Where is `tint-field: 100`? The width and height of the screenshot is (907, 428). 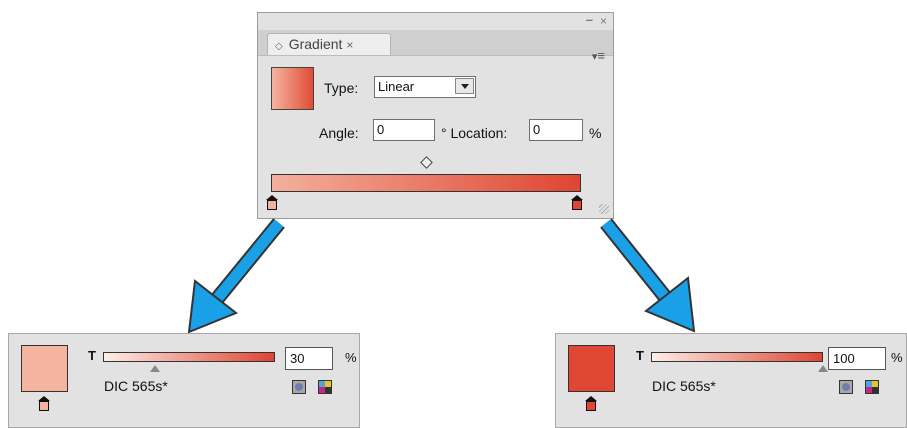
tint-field: 100 is located at coordinates (857, 358).